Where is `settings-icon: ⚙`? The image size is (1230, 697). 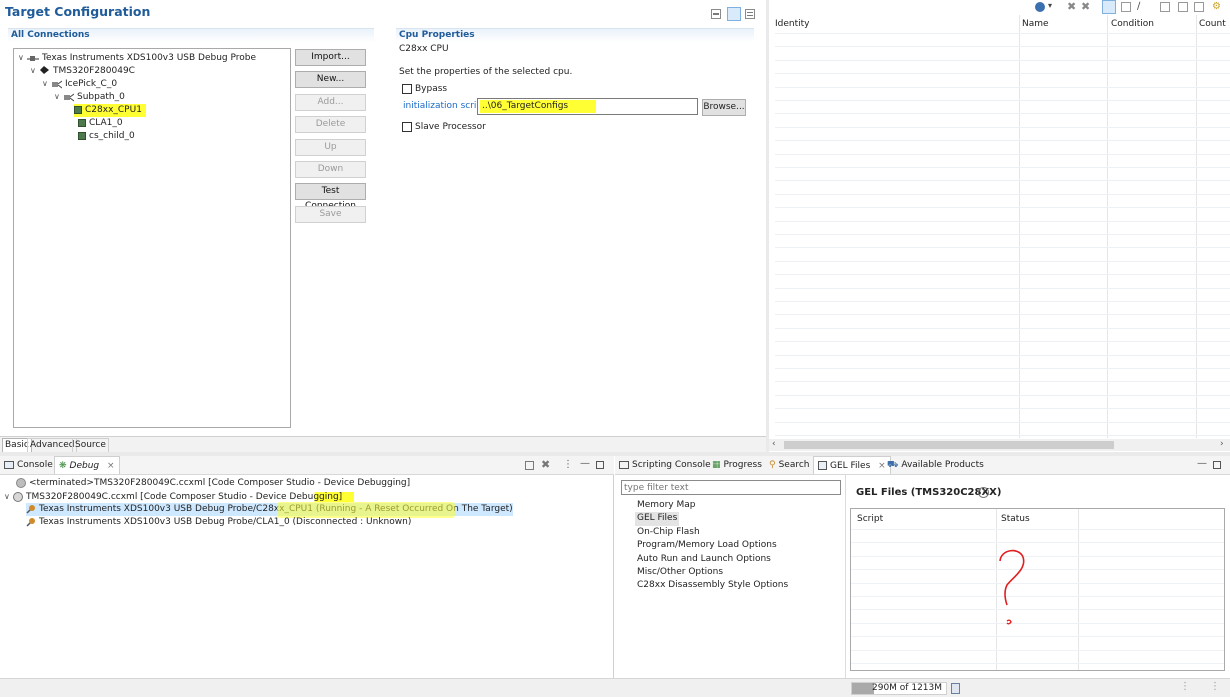 settings-icon: ⚙ is located at coordinates (1217, 7).